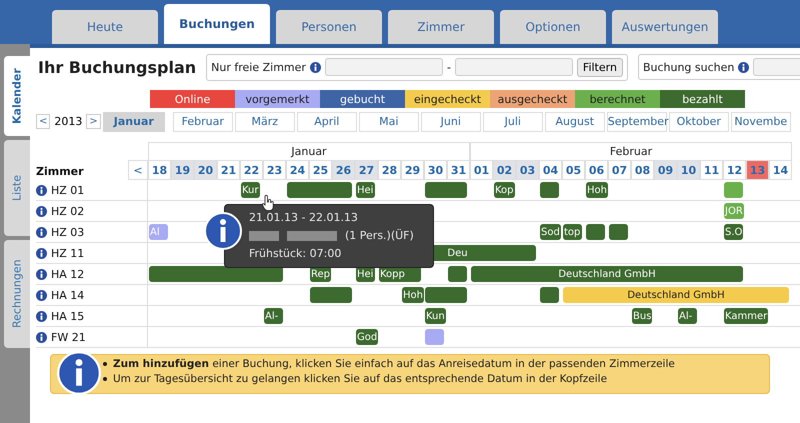  I want to click on next-year-button: >, so click(93, 121).